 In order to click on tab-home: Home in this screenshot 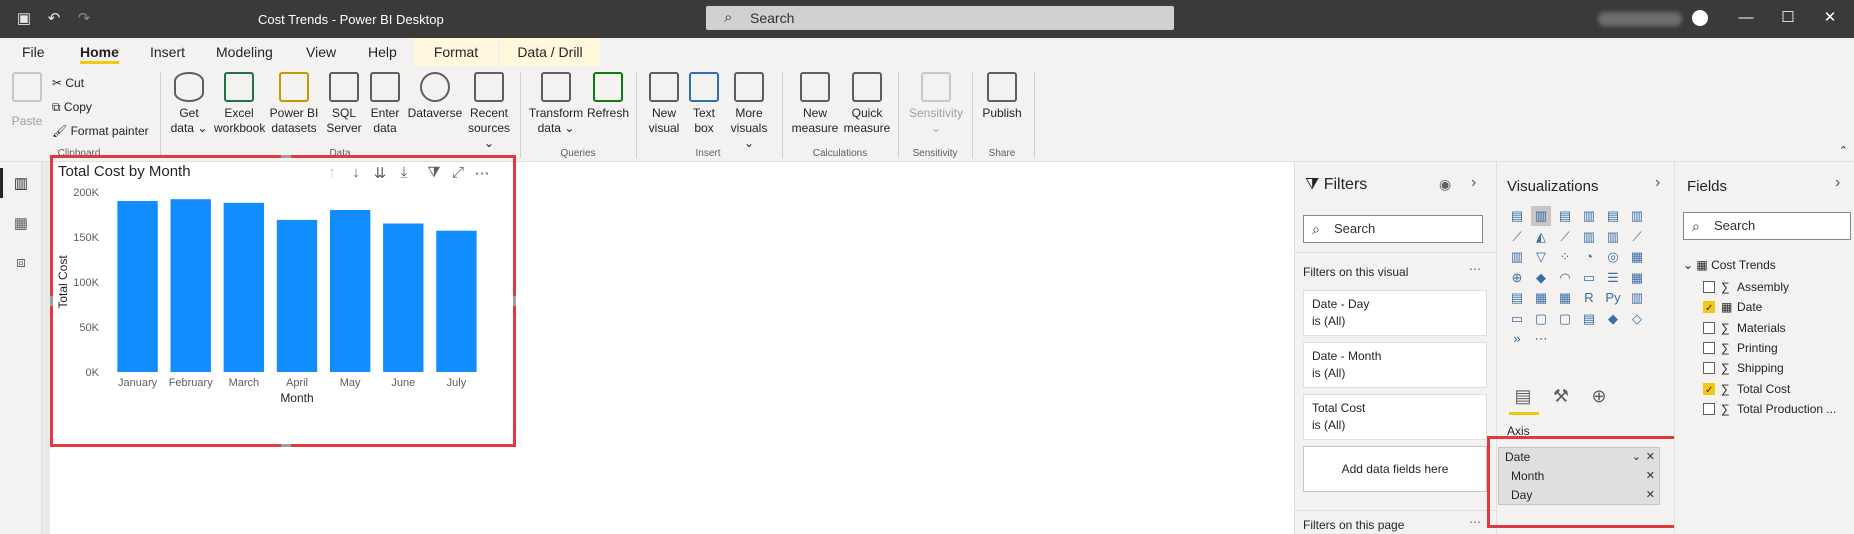, I will do `click(99, 52)`.